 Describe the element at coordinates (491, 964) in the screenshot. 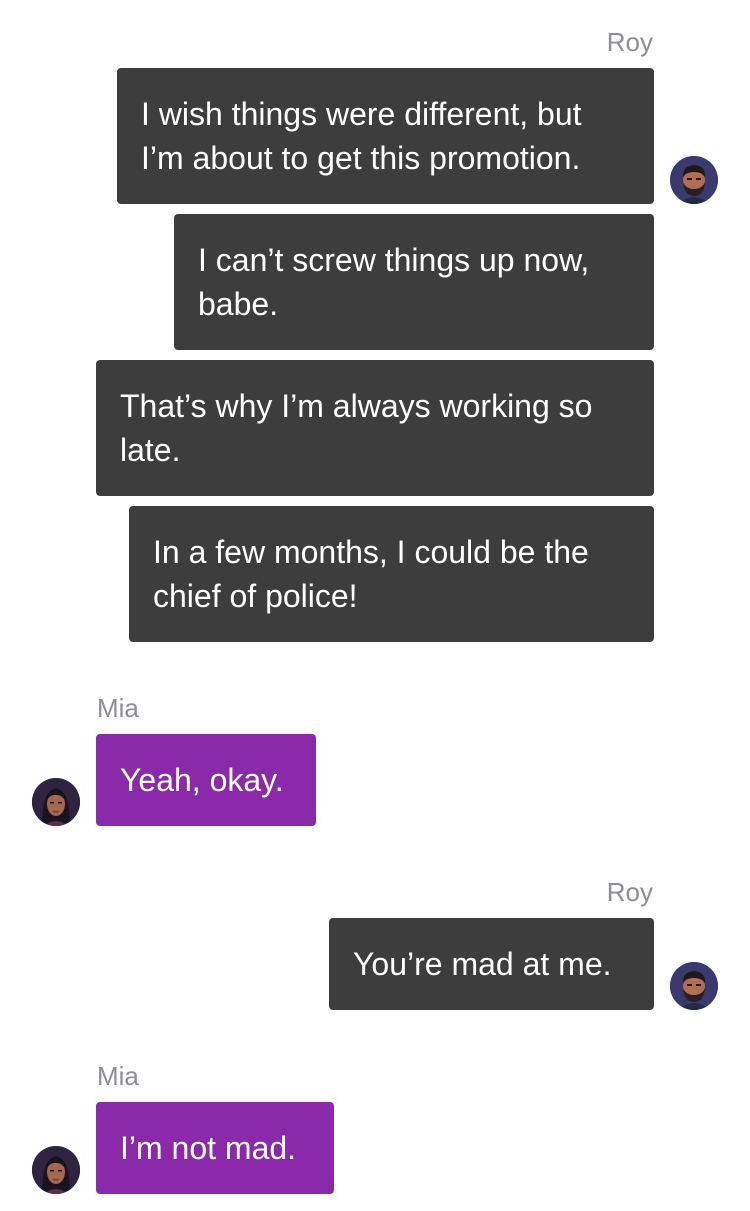

I see `message-bubble-roy: You’re mad at me.` at that location.